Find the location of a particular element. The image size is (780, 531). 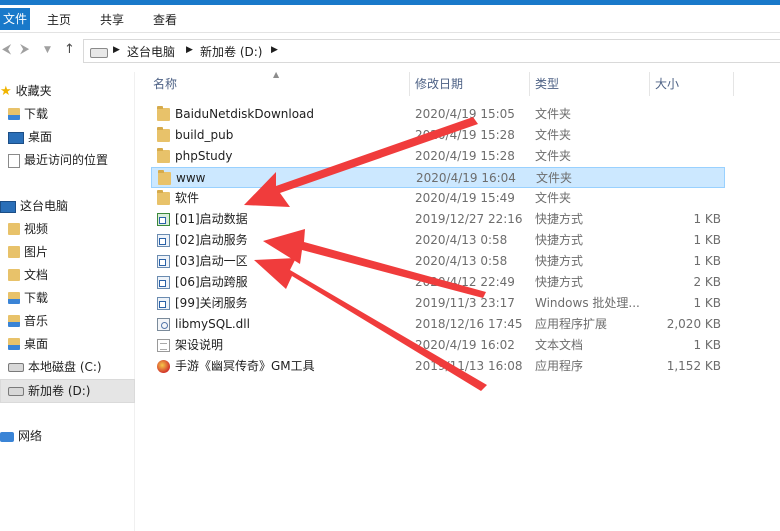

file-date: 2019/11/13 16:08 is located at coordinates (469, 366).